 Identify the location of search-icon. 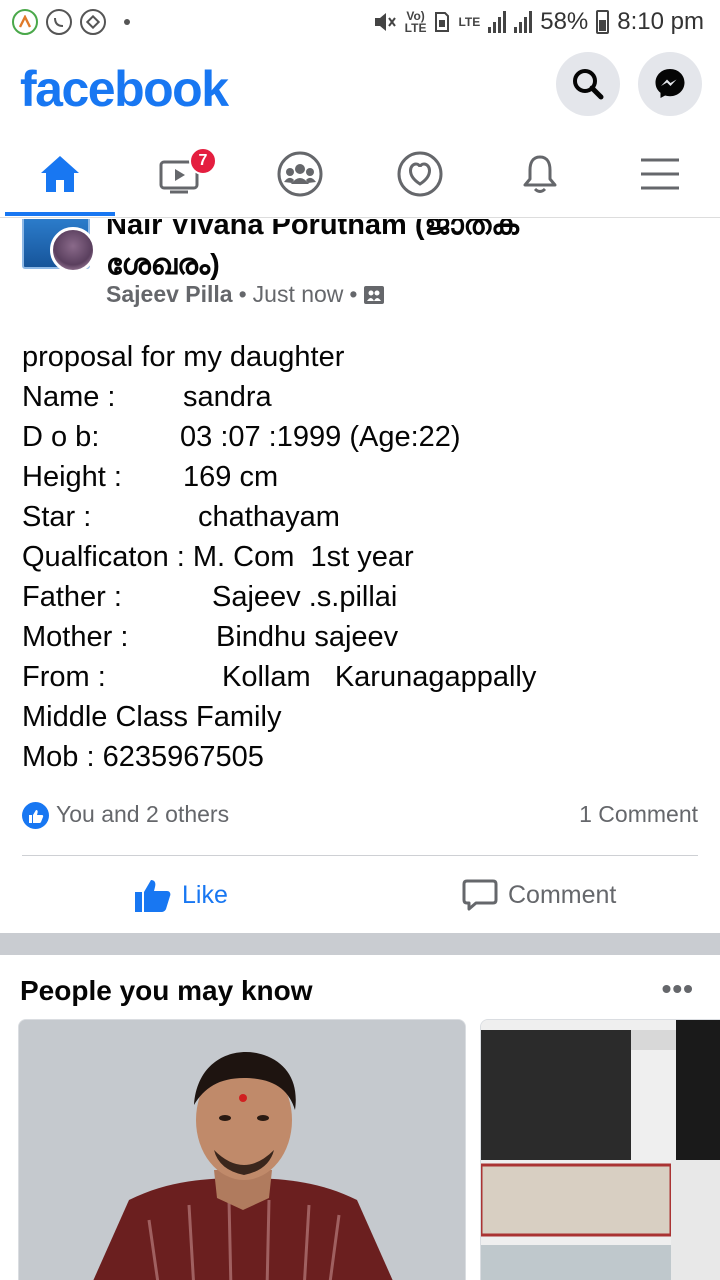
(588, 84).